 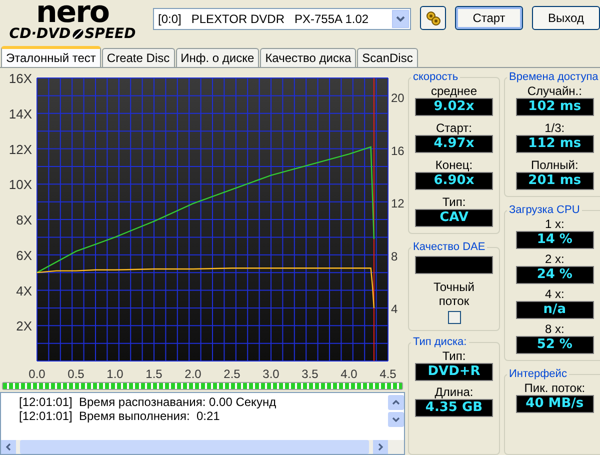 I want to click on readout-display: 201 ms, so click(x=555, y=181).